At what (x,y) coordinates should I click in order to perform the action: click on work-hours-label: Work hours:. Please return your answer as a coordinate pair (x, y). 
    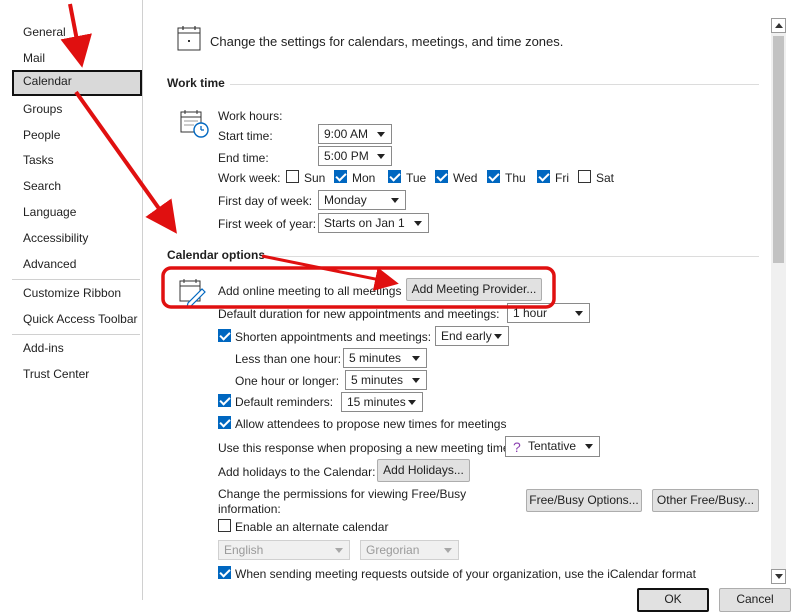
    Looking at the image, I should click on (250, 116).